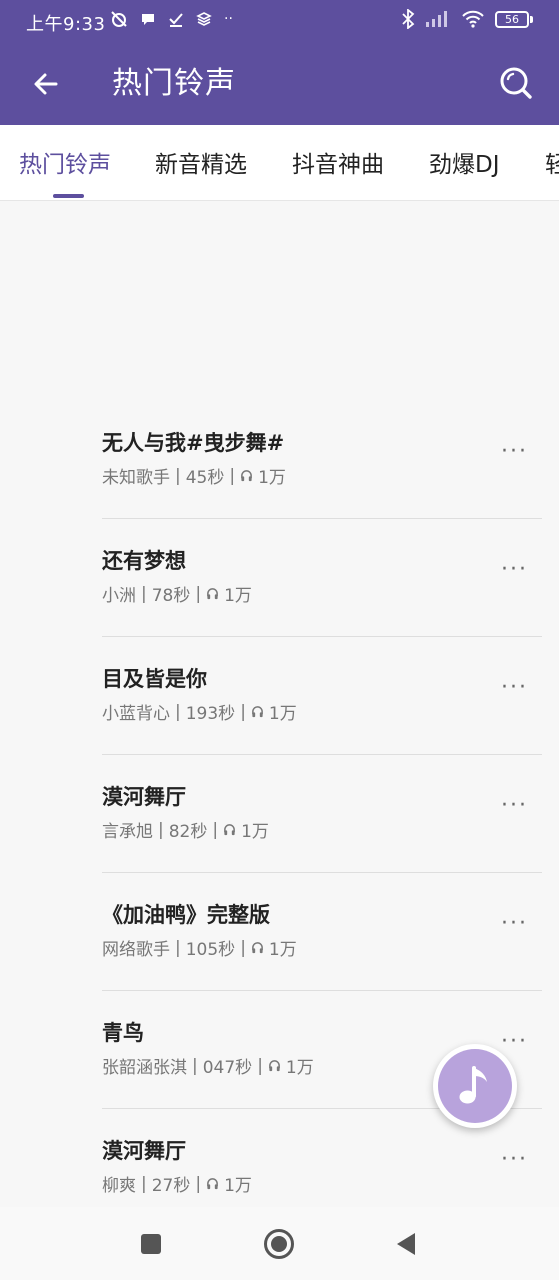  I want to click on ringtone-duration: 27秒, so click(171, 1186).